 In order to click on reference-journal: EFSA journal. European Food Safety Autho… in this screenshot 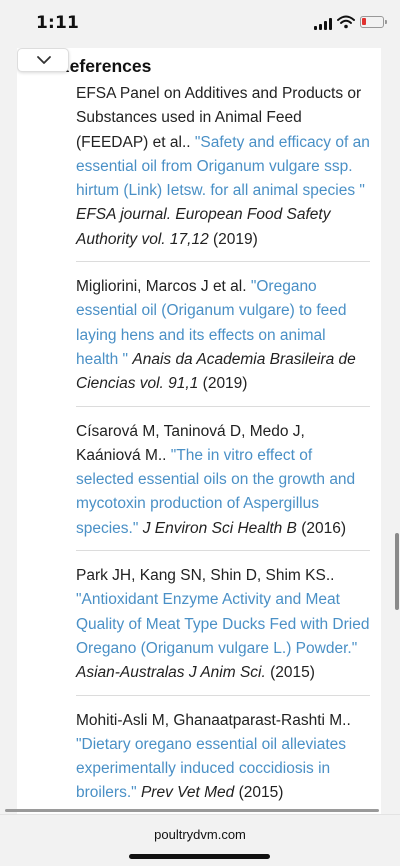, I will do `click(203, 227)`.